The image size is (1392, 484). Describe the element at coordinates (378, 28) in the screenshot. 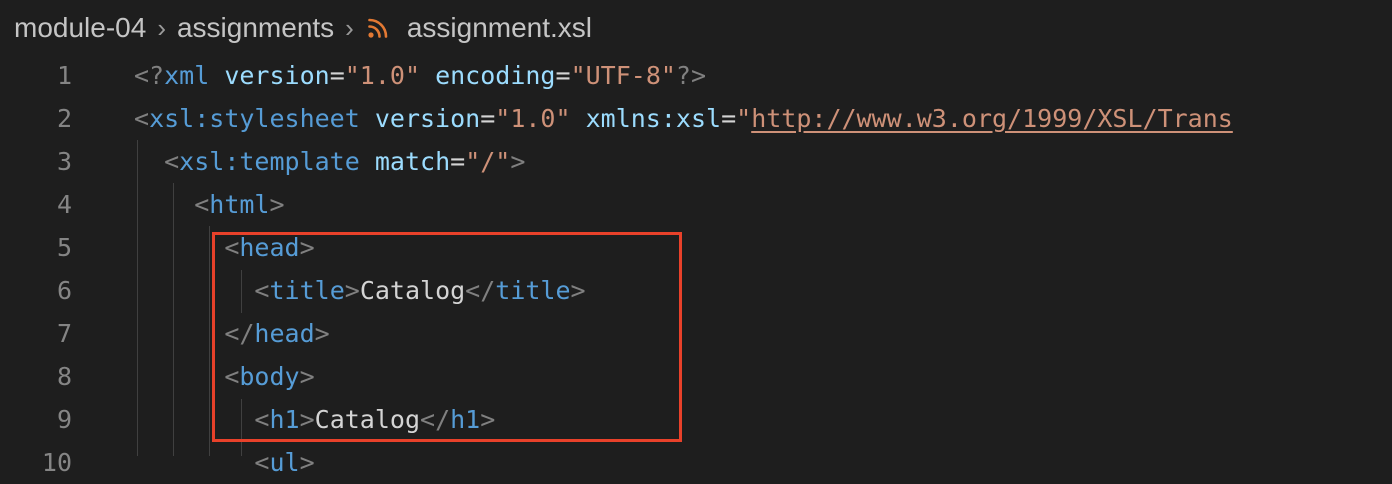

I see `rss-icon` at that location.